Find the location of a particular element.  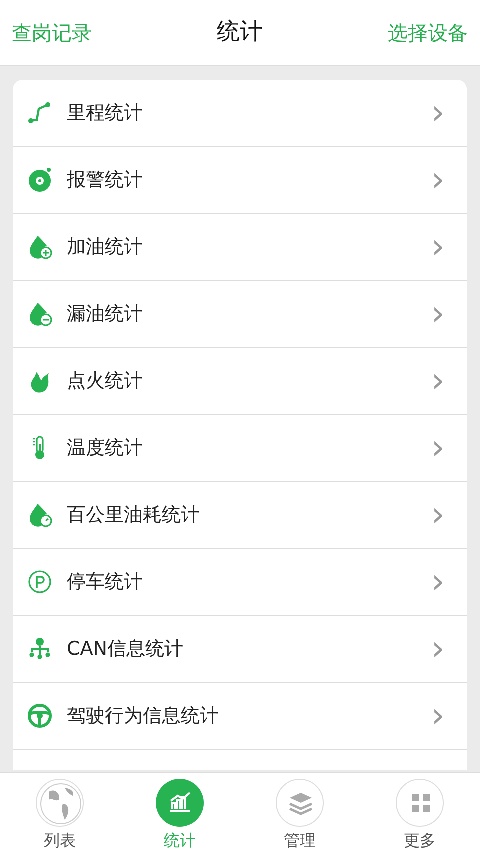

tab-item: 更多 is located at coordinates (420, 813).